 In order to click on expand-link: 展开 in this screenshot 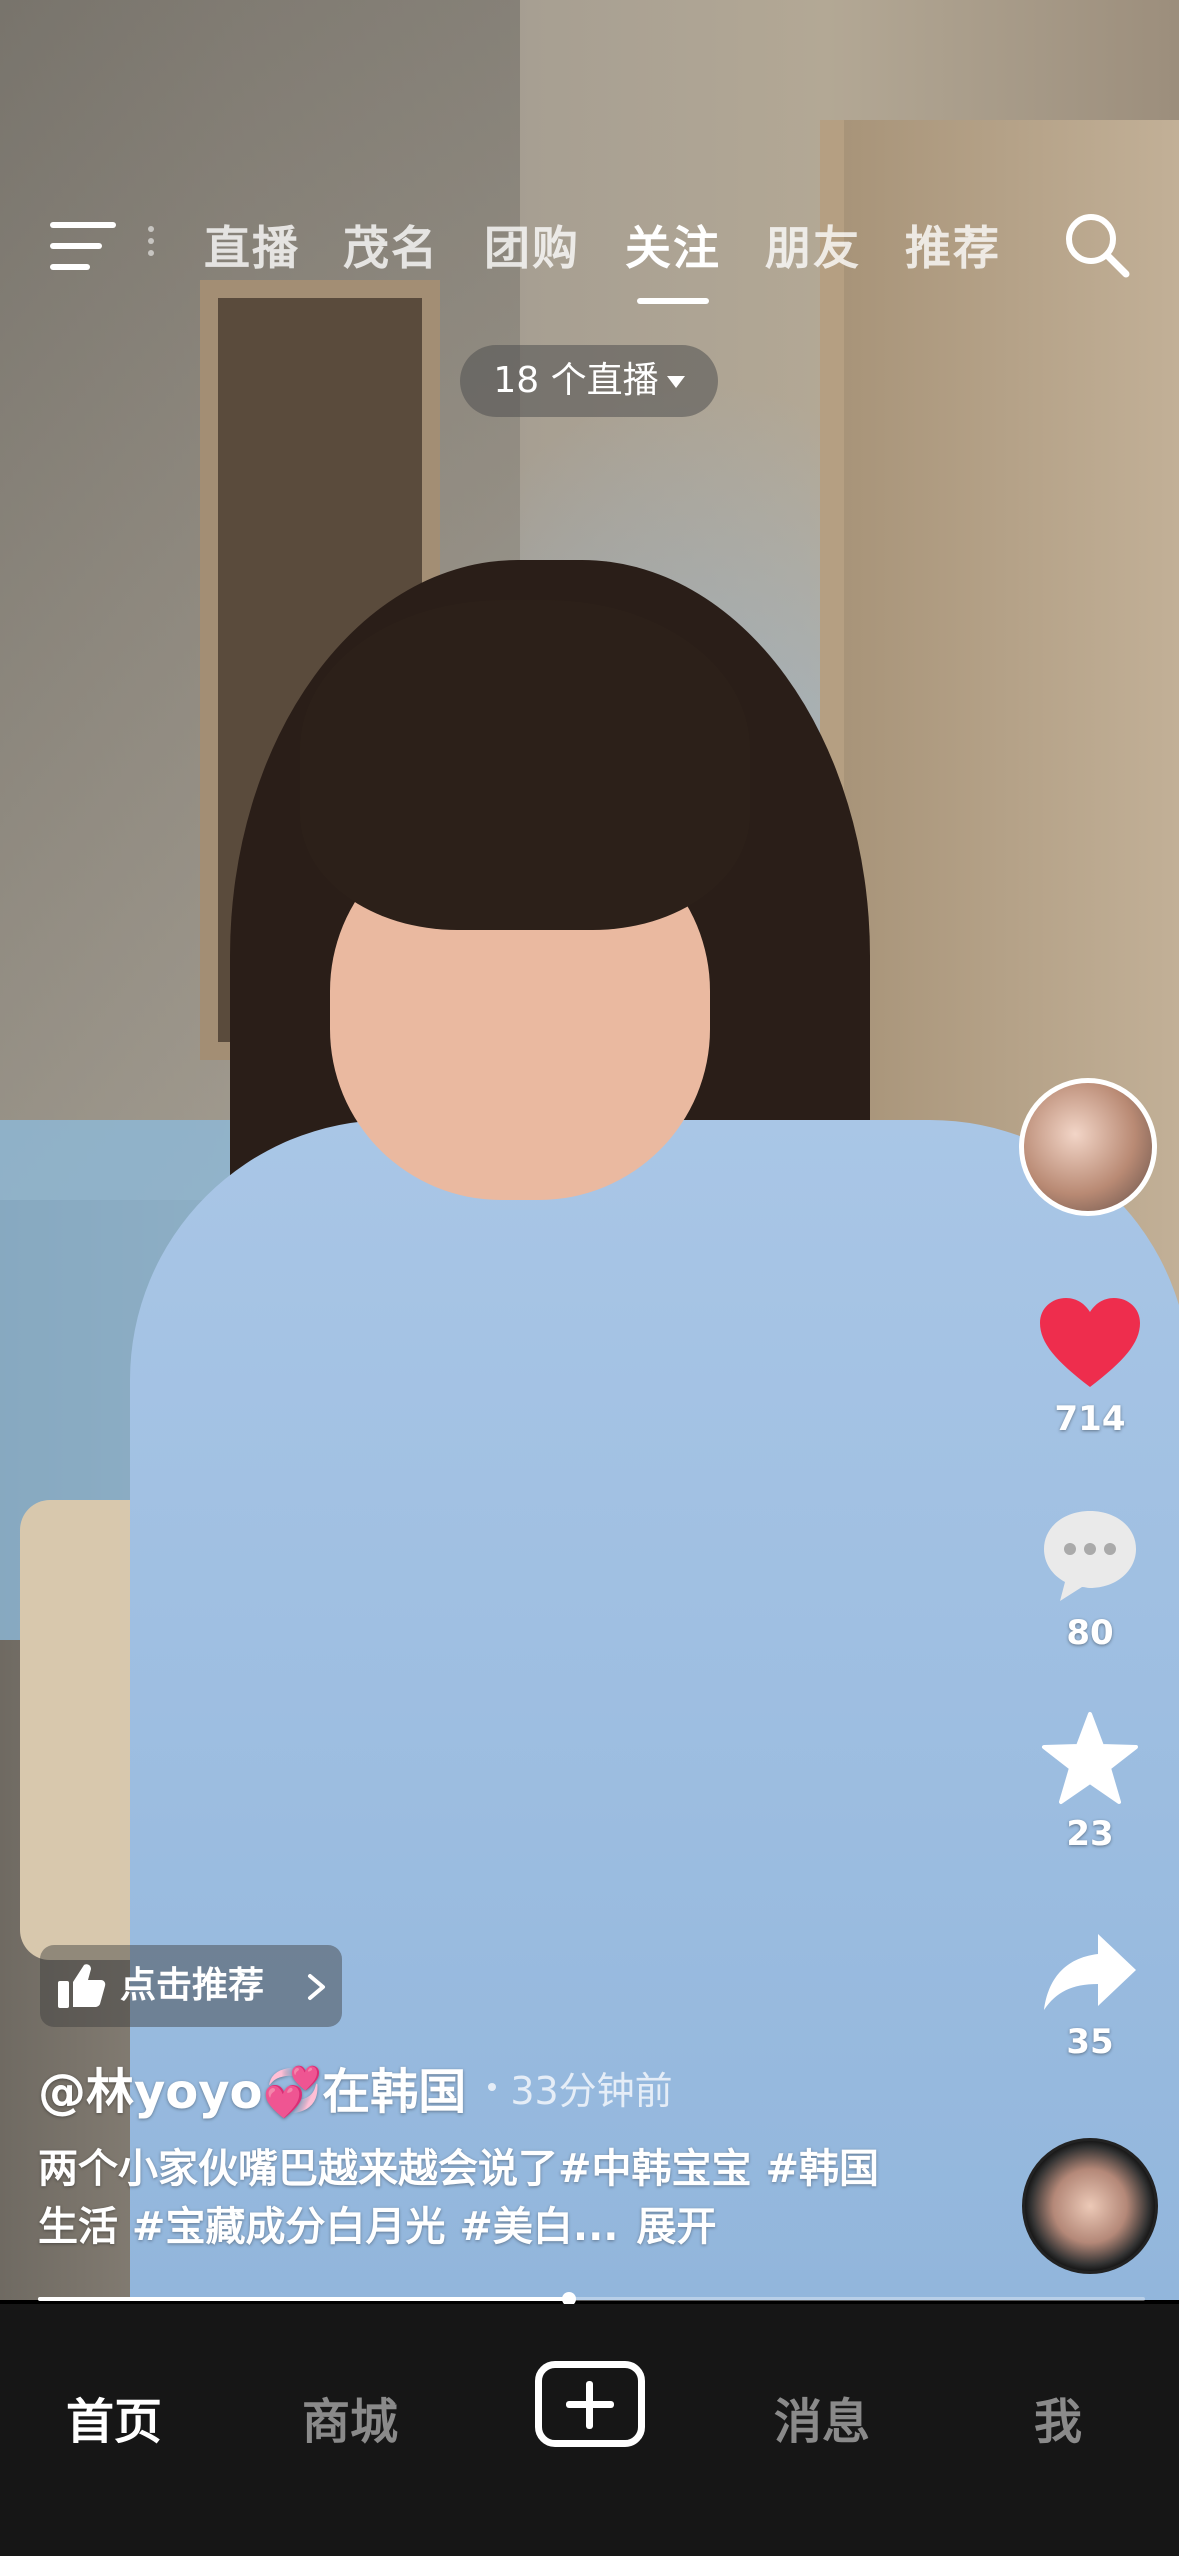, I will do `click(676, 2227)`.